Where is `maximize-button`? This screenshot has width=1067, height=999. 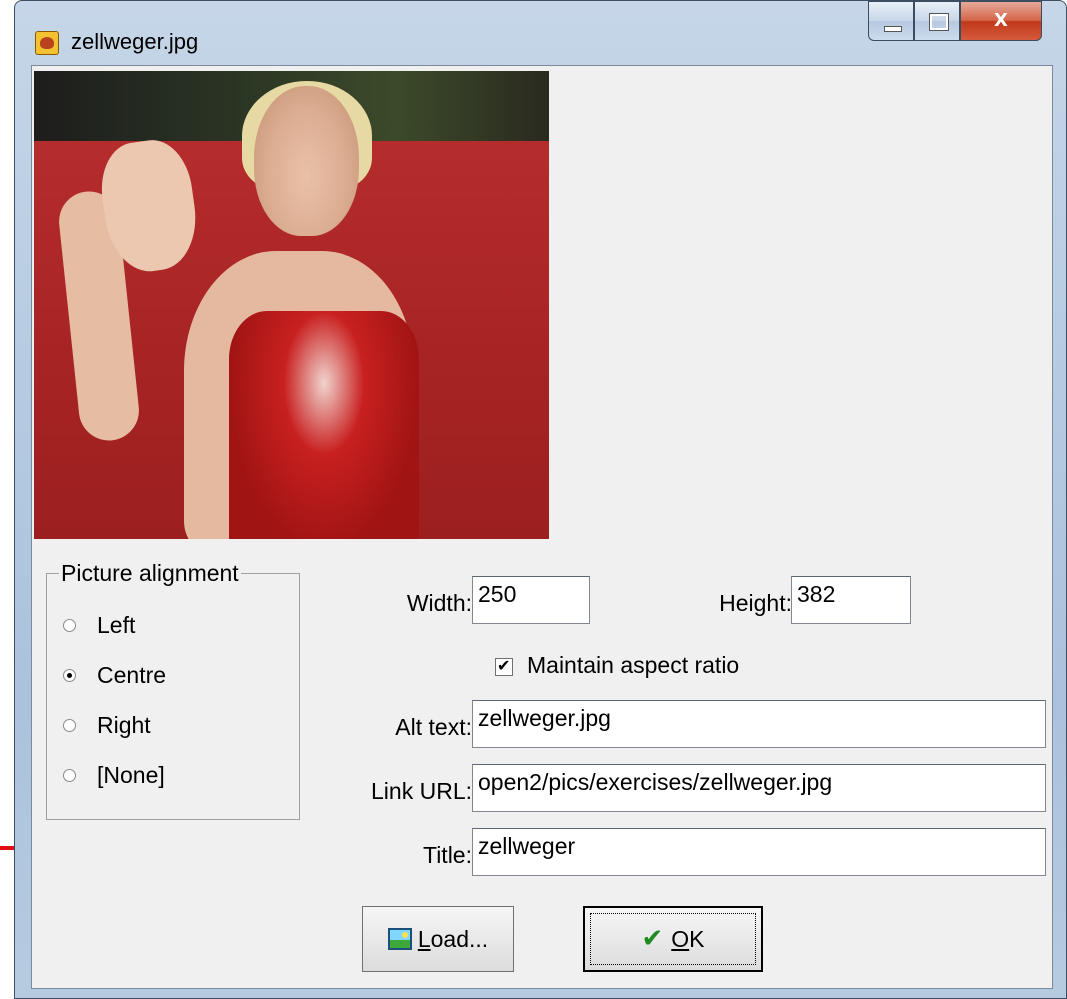 maximize-button is located at coordinates (937, 21).